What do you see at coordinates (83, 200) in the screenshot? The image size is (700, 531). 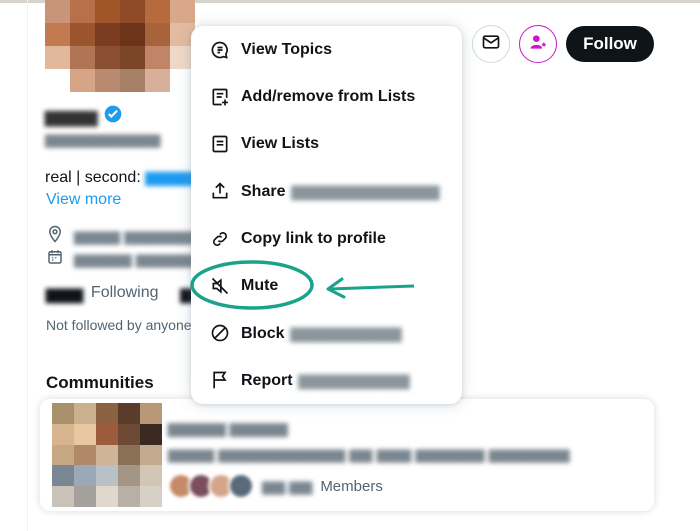 I see `view-more-link: View more` at bounding box center [83, 200].